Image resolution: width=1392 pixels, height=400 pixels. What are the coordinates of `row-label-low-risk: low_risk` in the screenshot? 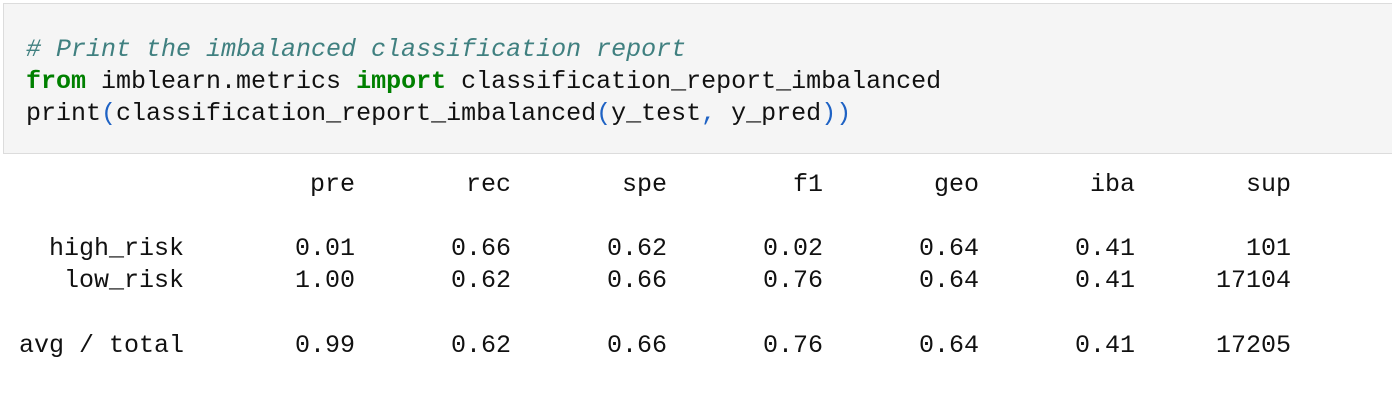 It's located at (123, 280).